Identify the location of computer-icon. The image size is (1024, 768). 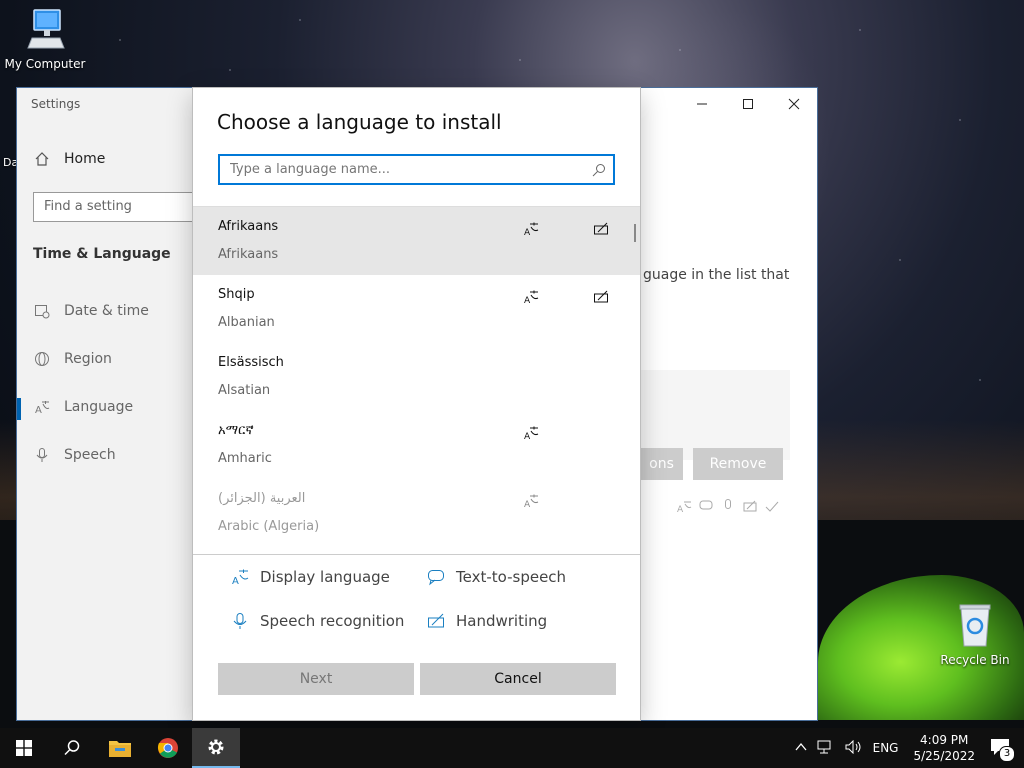
(46, 29).